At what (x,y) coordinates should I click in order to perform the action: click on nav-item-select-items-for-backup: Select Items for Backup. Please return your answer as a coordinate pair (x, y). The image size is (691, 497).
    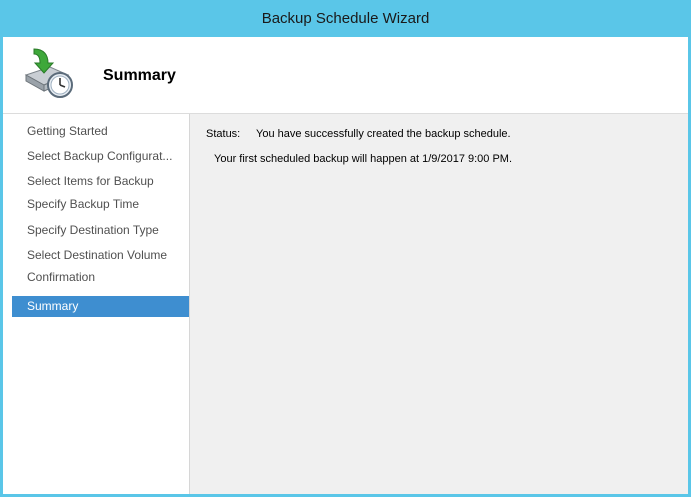
    Looking at the image, I should click on (100, 181).